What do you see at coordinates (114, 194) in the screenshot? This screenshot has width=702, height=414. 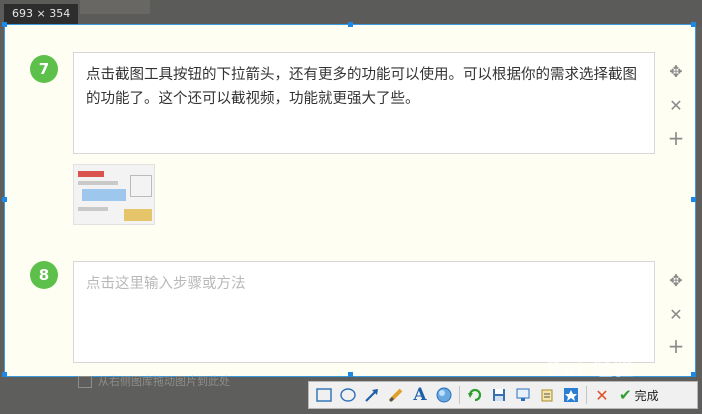 I see `step-image-thumbnail` at bounding box center [114, 194].